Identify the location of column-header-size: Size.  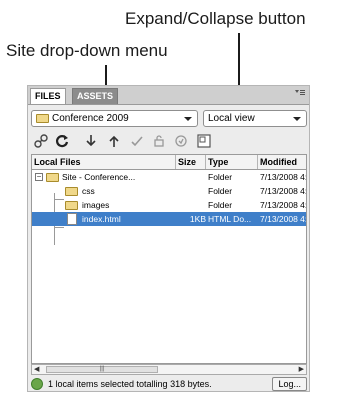
(191, 162).